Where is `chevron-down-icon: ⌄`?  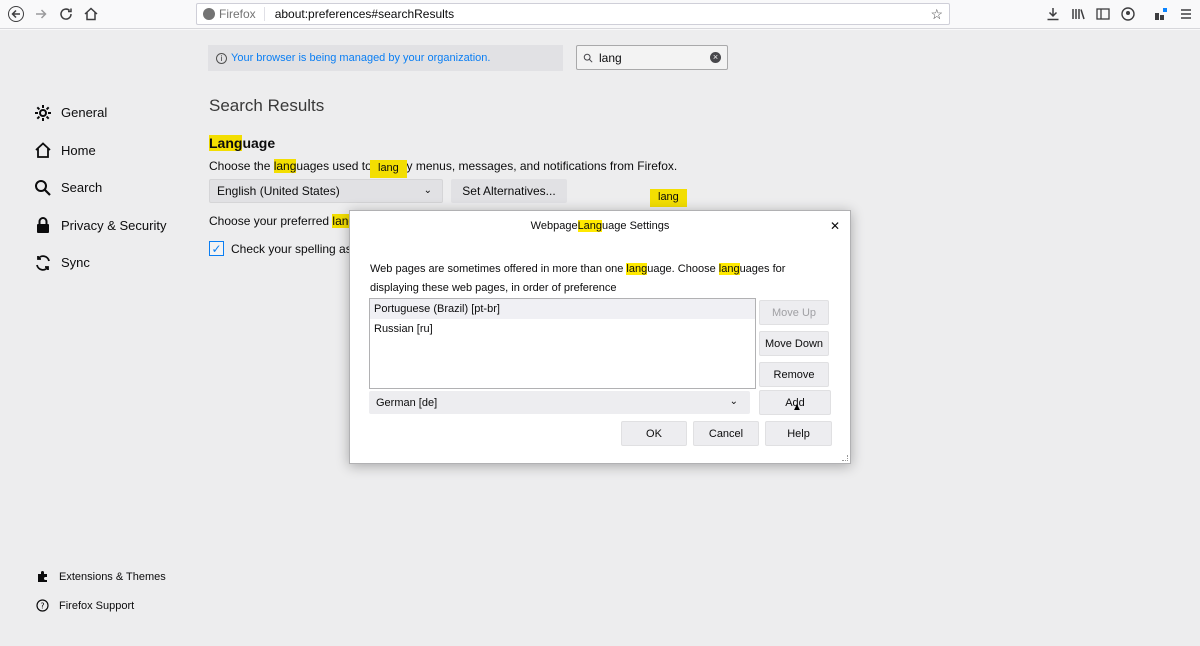
chevron-down-icon: ⌄ is located at coordinates (733, 401).